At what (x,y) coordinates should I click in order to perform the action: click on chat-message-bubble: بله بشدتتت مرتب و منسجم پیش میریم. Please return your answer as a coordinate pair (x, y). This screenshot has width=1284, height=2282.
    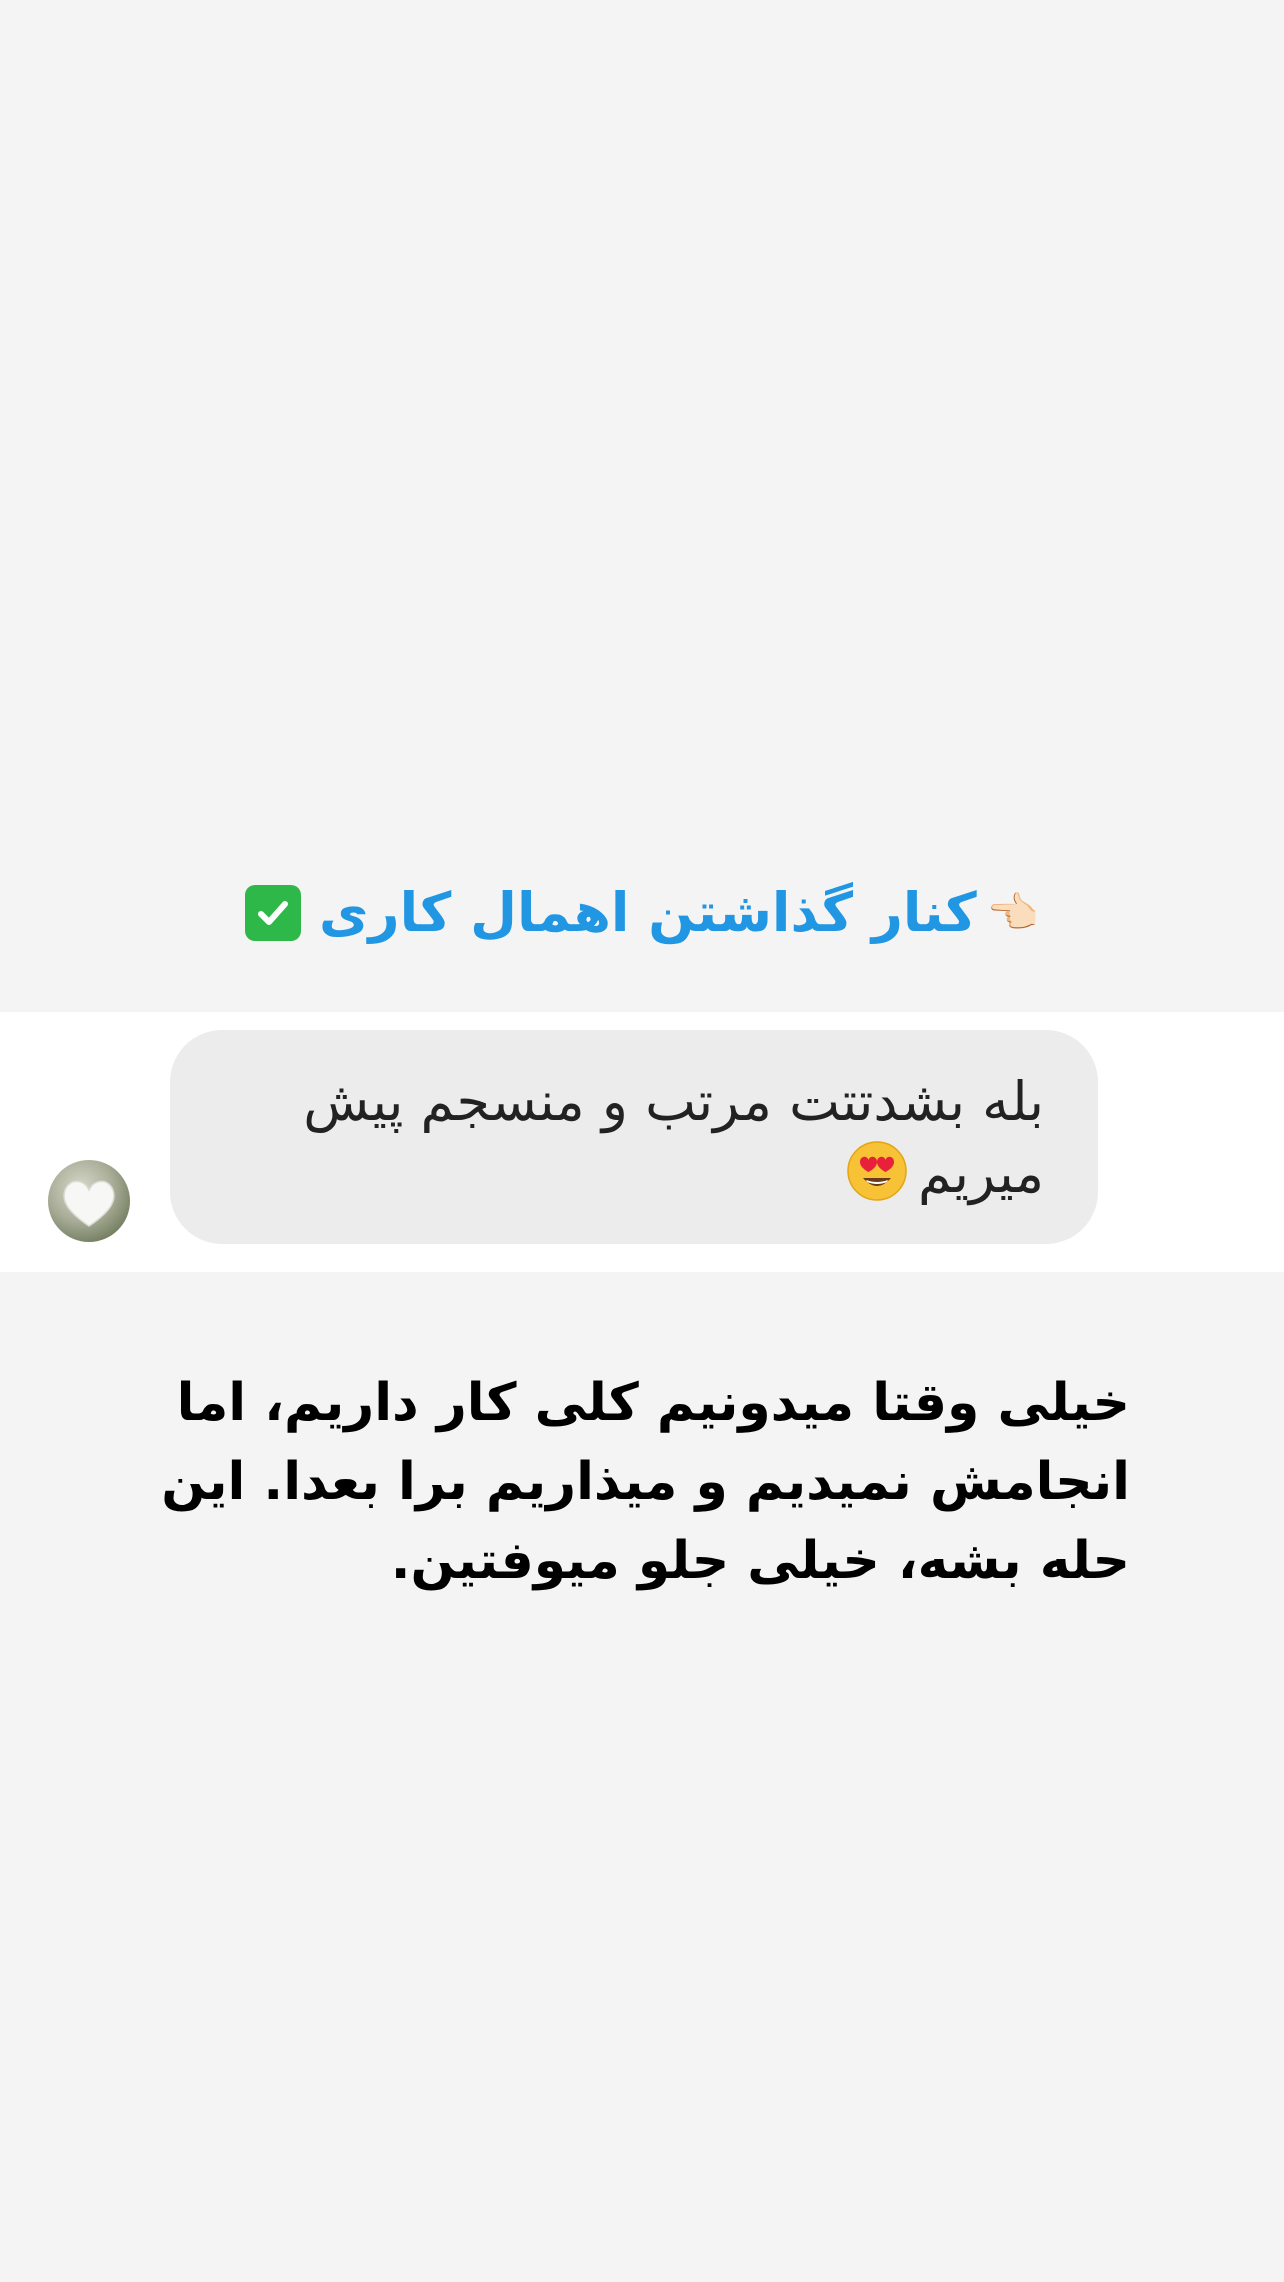
    Looking at the image, I should click on (634, 1137).